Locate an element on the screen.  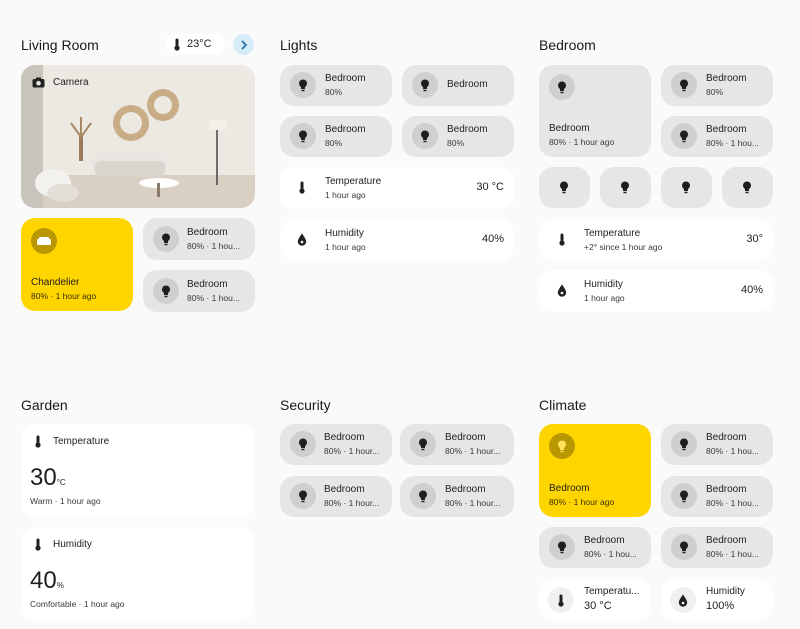
sensor-subtitle: Comfortable · 1 hour ago is located at coordinates (77, 604).